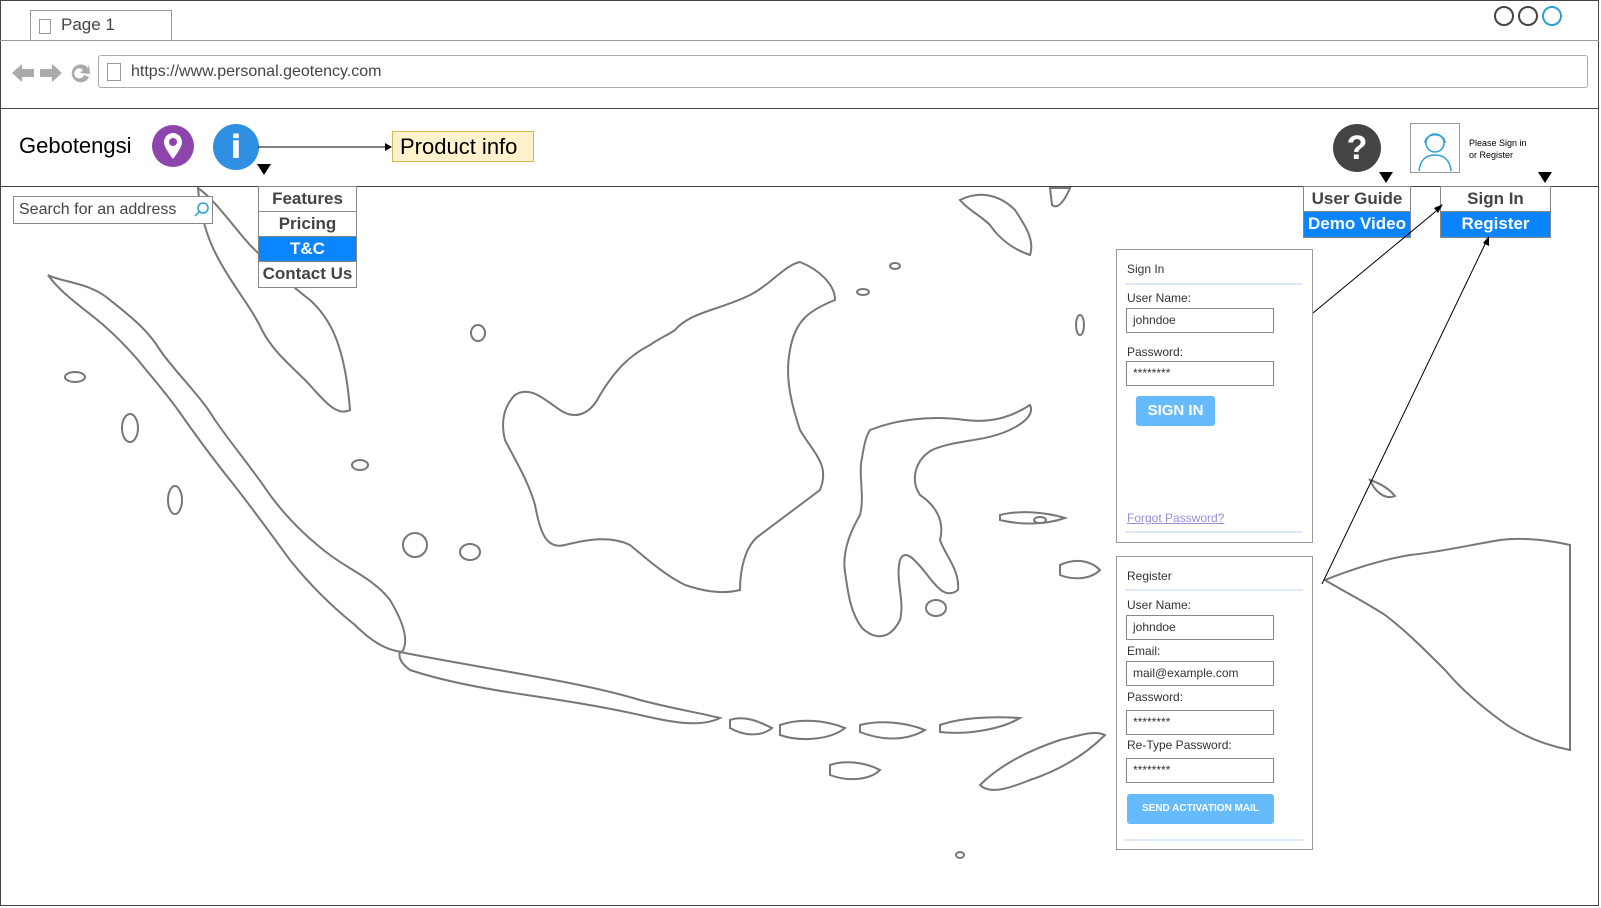 The height and width of the screenshot is (908, 1601). What do you see at coordinates (1491, 155) in the screenshot?
I see `sign-hint-line2: or Register` at bounding box center [1491, 155].